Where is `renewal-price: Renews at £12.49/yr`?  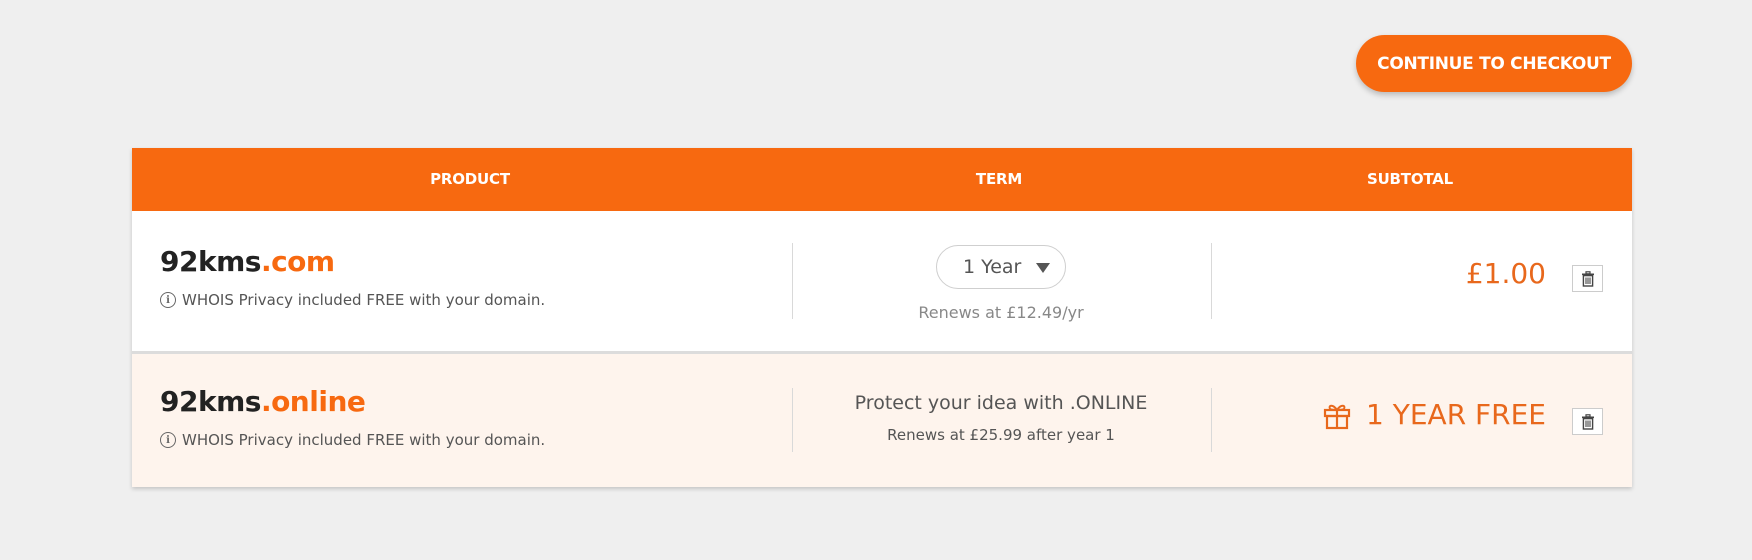 renewal-price: Renews at £12.49/yr is located at coordinates (1001, 312).